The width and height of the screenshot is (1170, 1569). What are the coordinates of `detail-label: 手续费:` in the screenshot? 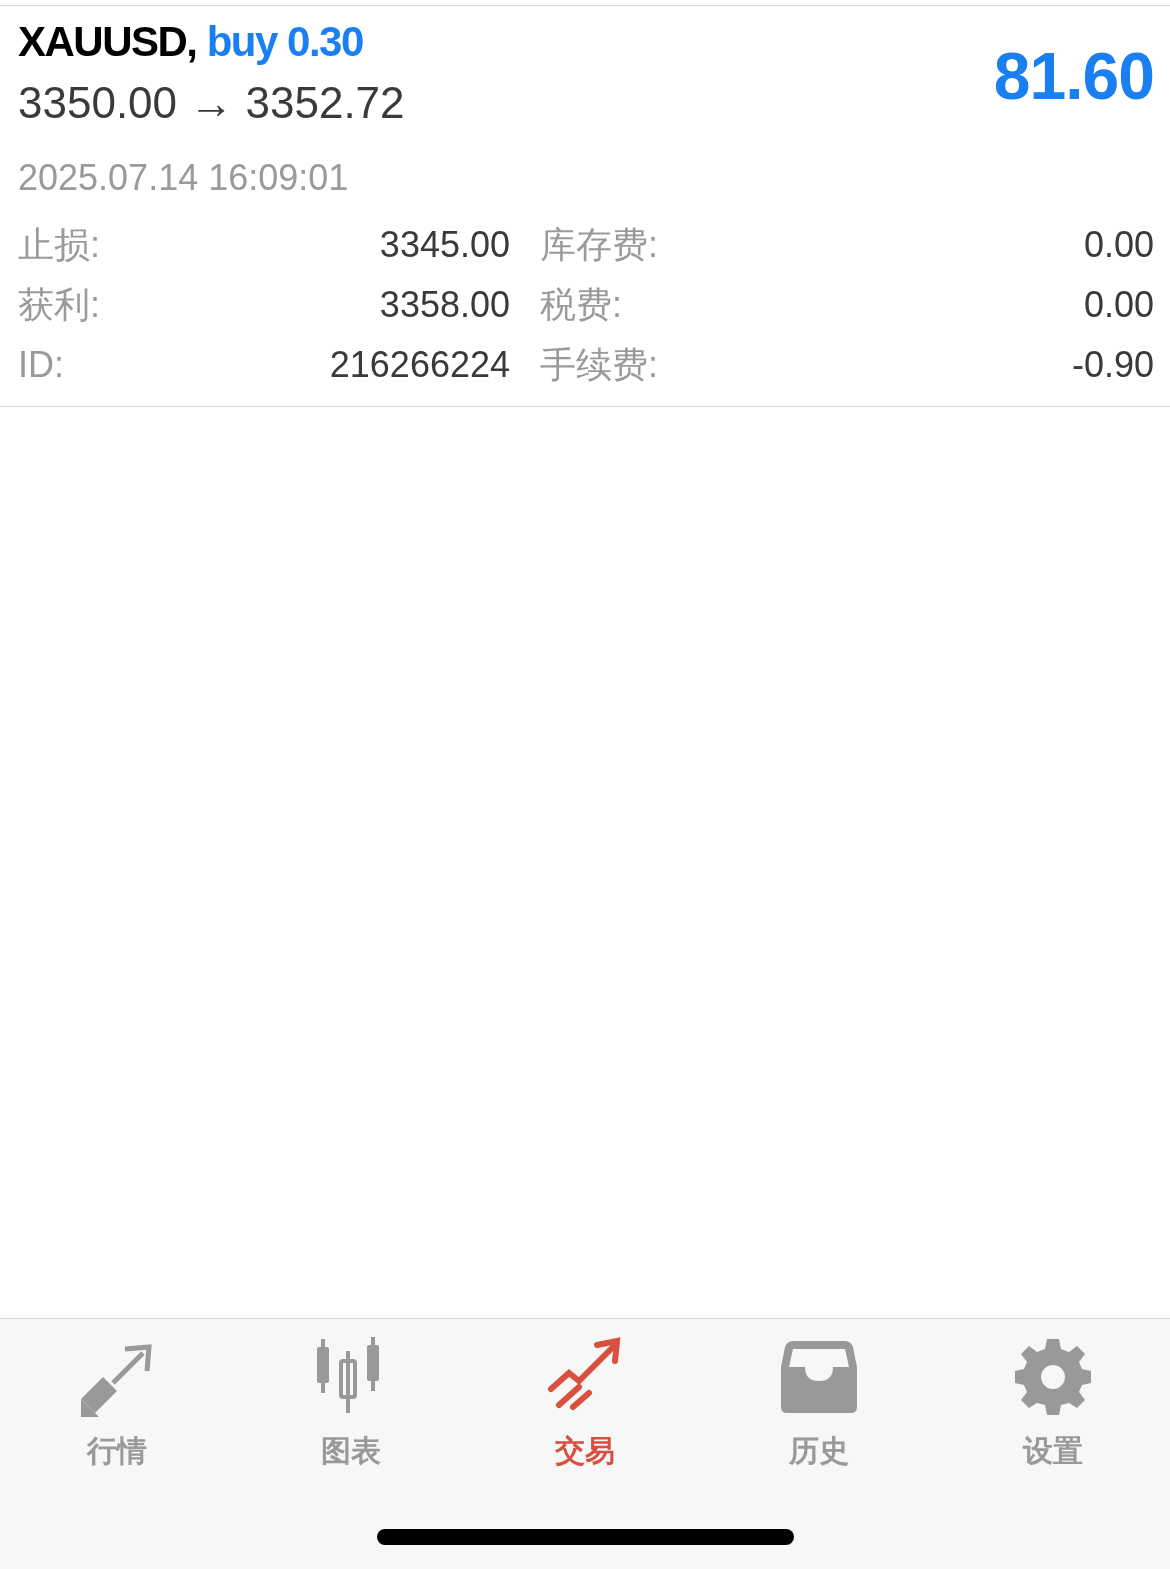 It's located at (599, 365).